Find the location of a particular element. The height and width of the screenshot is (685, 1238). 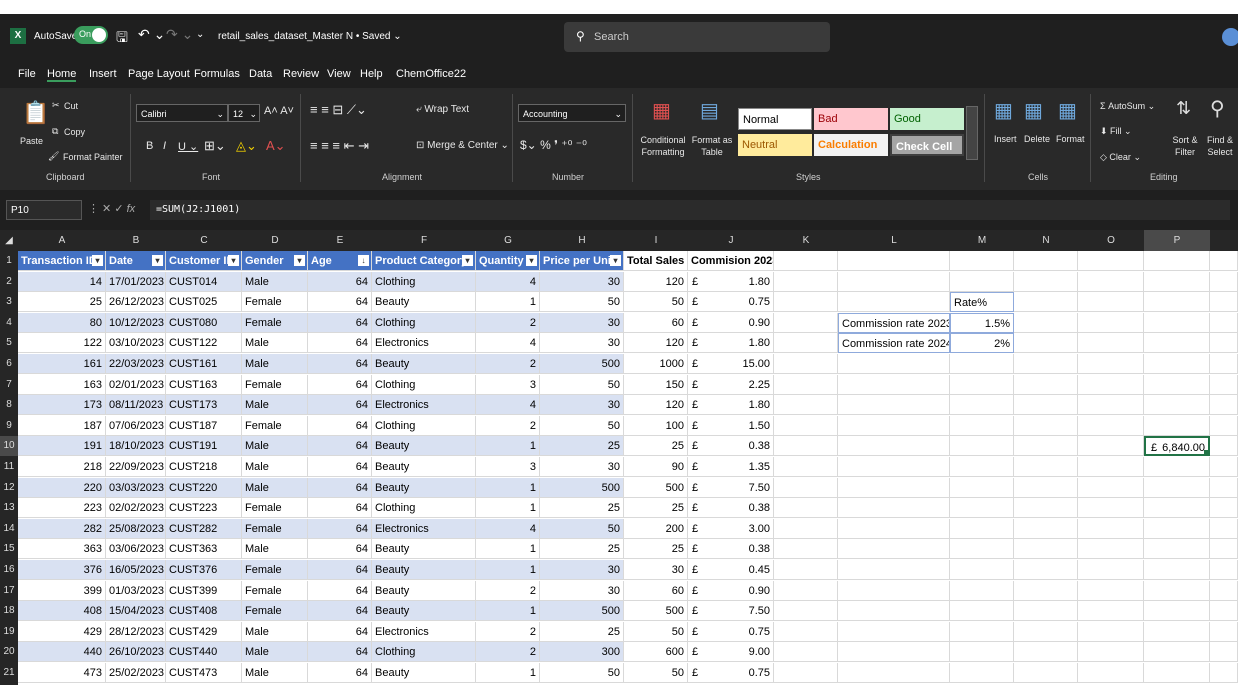

cell-total-sales: 600 is located at coordinates (656, 652).